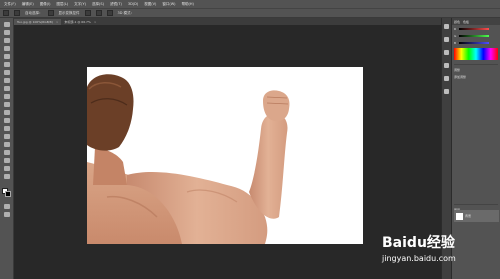 The image size is (500, 279). What do you see at coordinates (6, 160) in the screenshot?
I see `shape-icon` at bounding box center [6, 160].